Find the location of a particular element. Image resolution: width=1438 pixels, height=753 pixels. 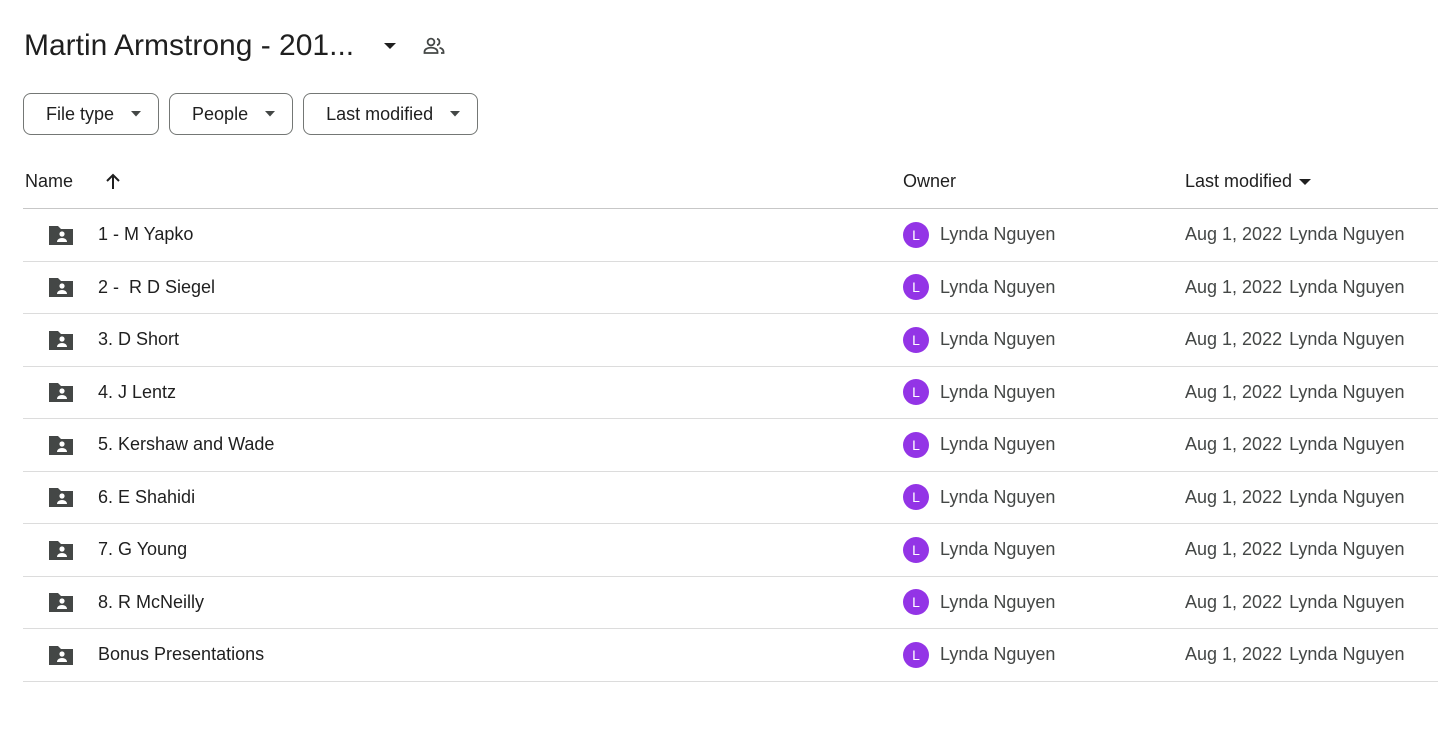

name-column-label: Name is located at coordinates (49, 181).